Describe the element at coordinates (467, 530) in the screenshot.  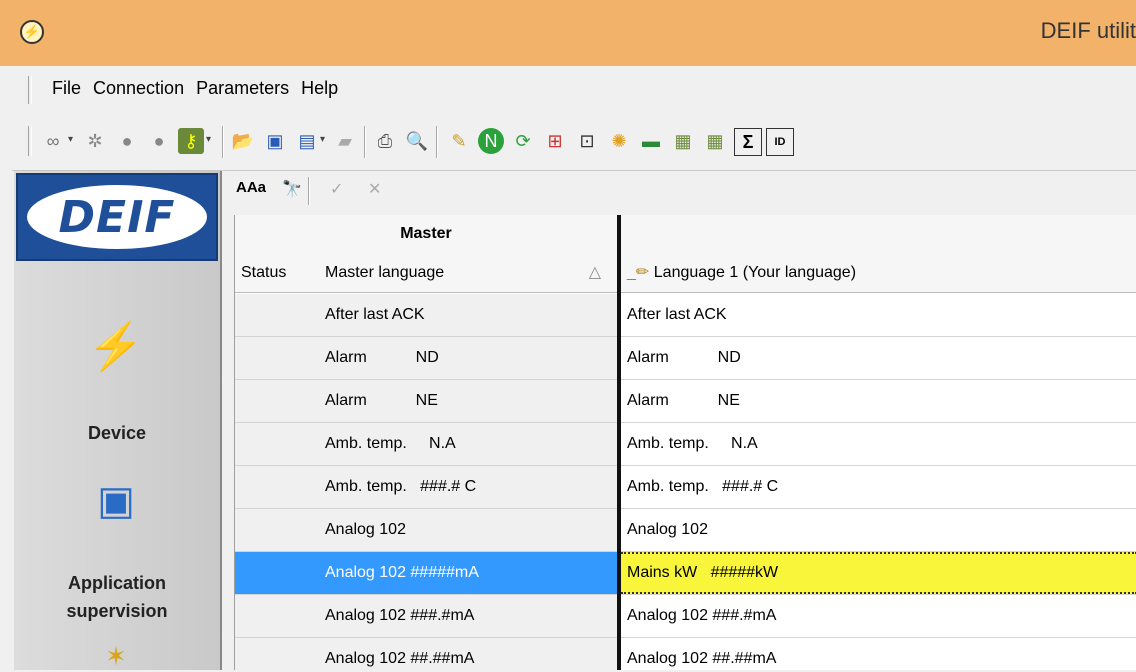
I see `master-cell: Analog 102` at that location.